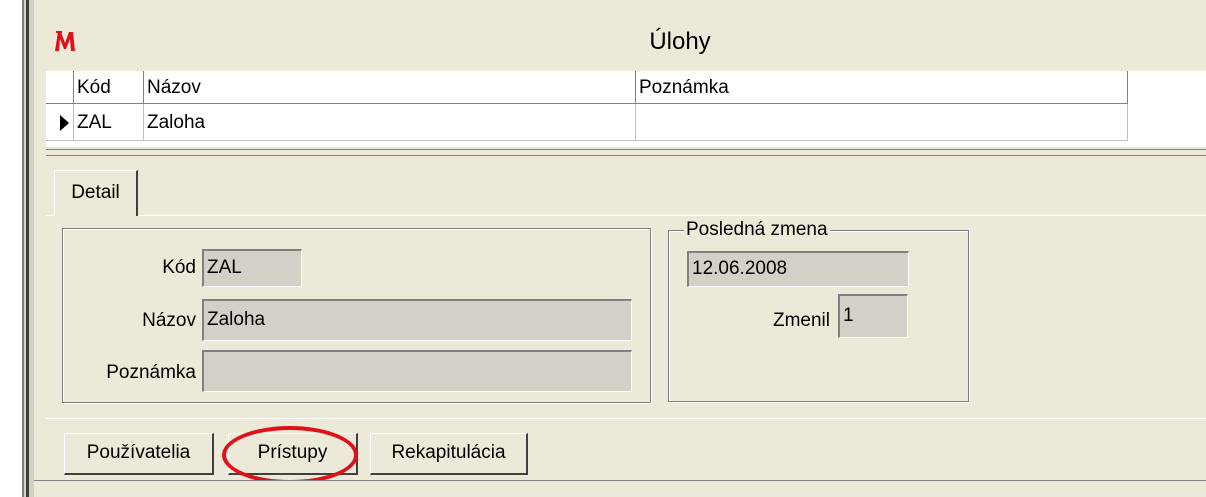 The width and height of the screenshot is (1206, 497). Describe the element at coordinates (139, 454) in the screenshot. I see `users-button: Používatelia` at that location.